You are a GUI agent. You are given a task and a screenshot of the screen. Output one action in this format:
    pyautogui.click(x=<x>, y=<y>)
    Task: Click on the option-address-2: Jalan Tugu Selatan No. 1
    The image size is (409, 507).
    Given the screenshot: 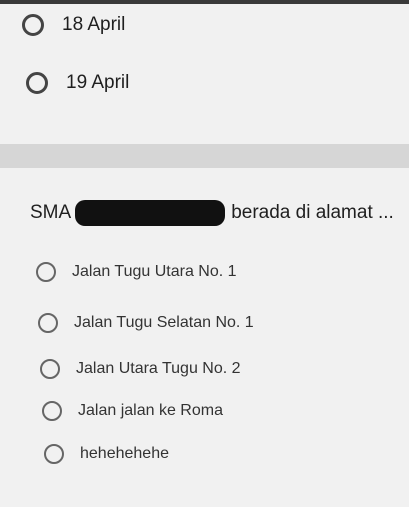 What is the action you would take?
    pyautogui.click(x=146, y=323)
    